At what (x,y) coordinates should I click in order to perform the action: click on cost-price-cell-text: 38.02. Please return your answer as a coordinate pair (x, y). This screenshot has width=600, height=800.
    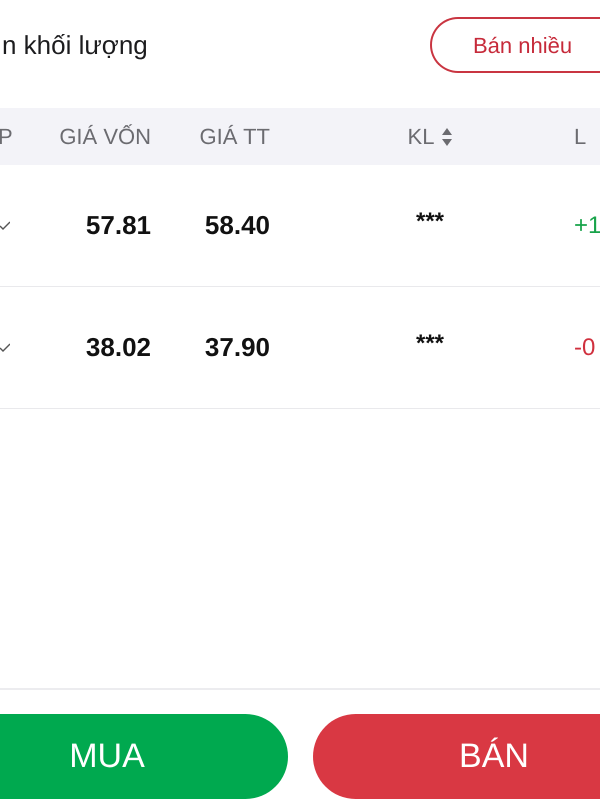
    Looking at the image, I should click on (117, 347).